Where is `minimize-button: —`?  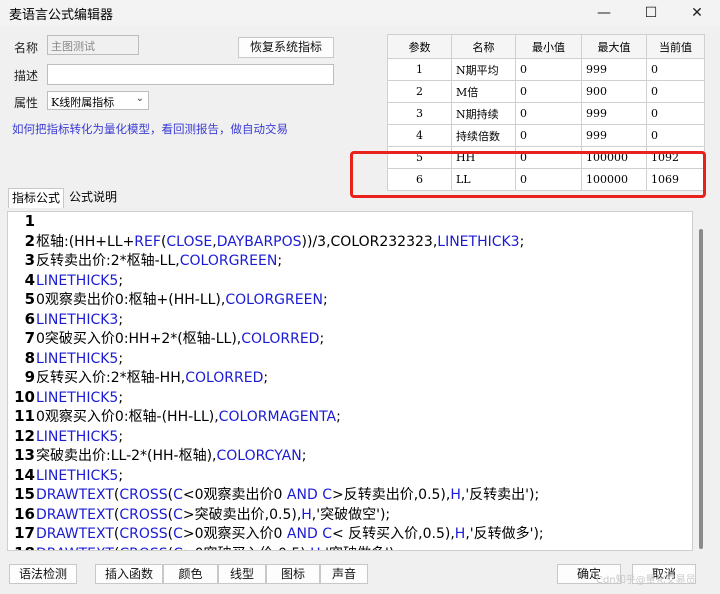
minimize-button: — is located at coordinates (604, 13).